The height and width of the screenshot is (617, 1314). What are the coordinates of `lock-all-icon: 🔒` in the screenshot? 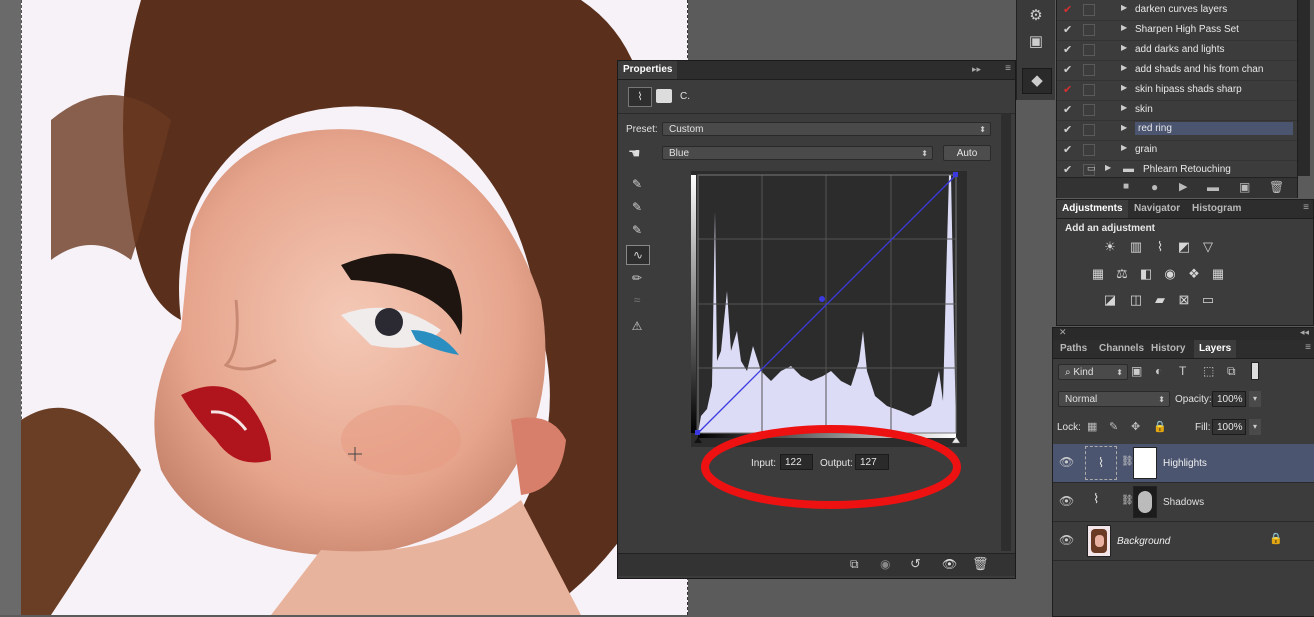 It's located at (1160, 426).